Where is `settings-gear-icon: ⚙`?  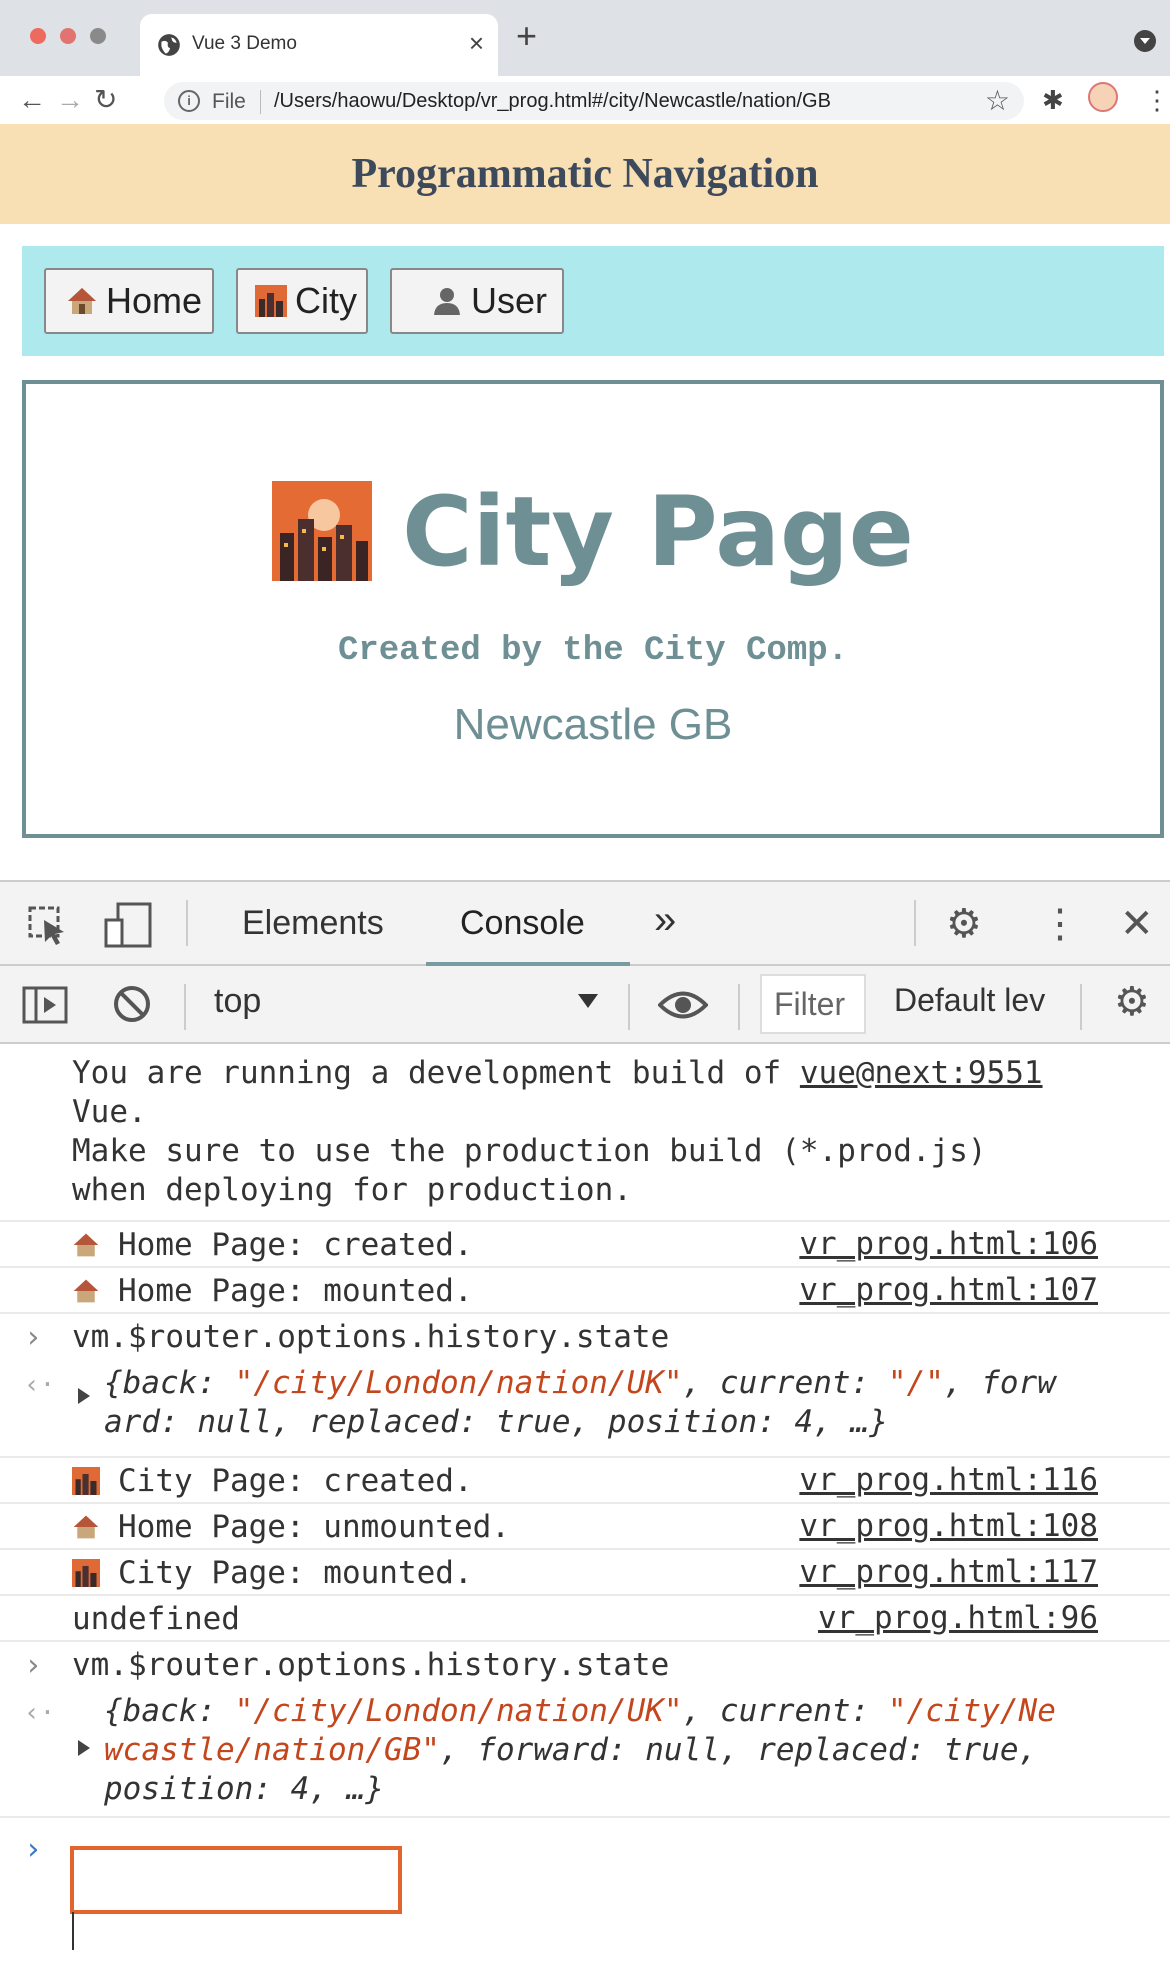 settings-gear-icon: ⚙ is located at coordinates (964, 924).